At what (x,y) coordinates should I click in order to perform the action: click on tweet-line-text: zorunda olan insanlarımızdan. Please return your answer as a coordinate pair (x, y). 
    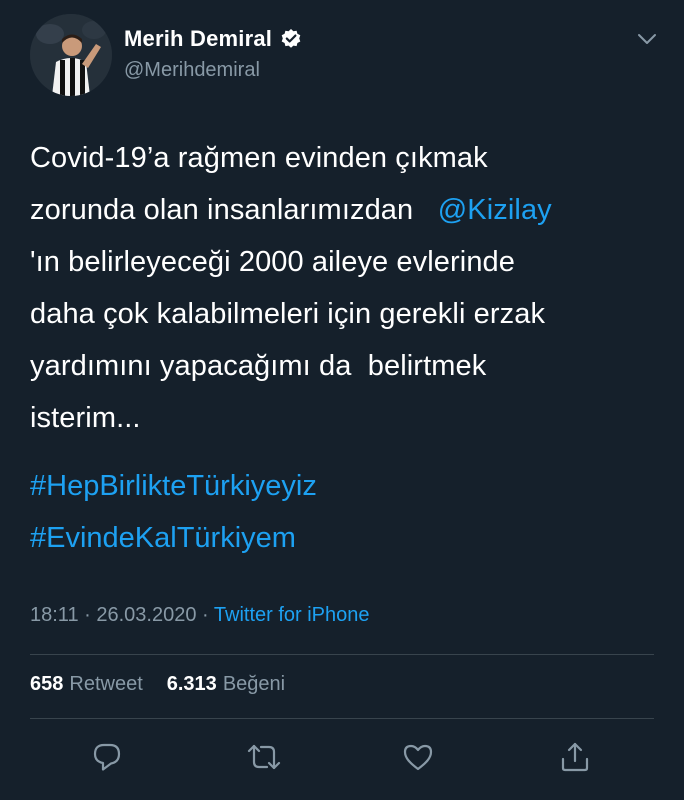
    Looking at the image, I should click on (234, 210).